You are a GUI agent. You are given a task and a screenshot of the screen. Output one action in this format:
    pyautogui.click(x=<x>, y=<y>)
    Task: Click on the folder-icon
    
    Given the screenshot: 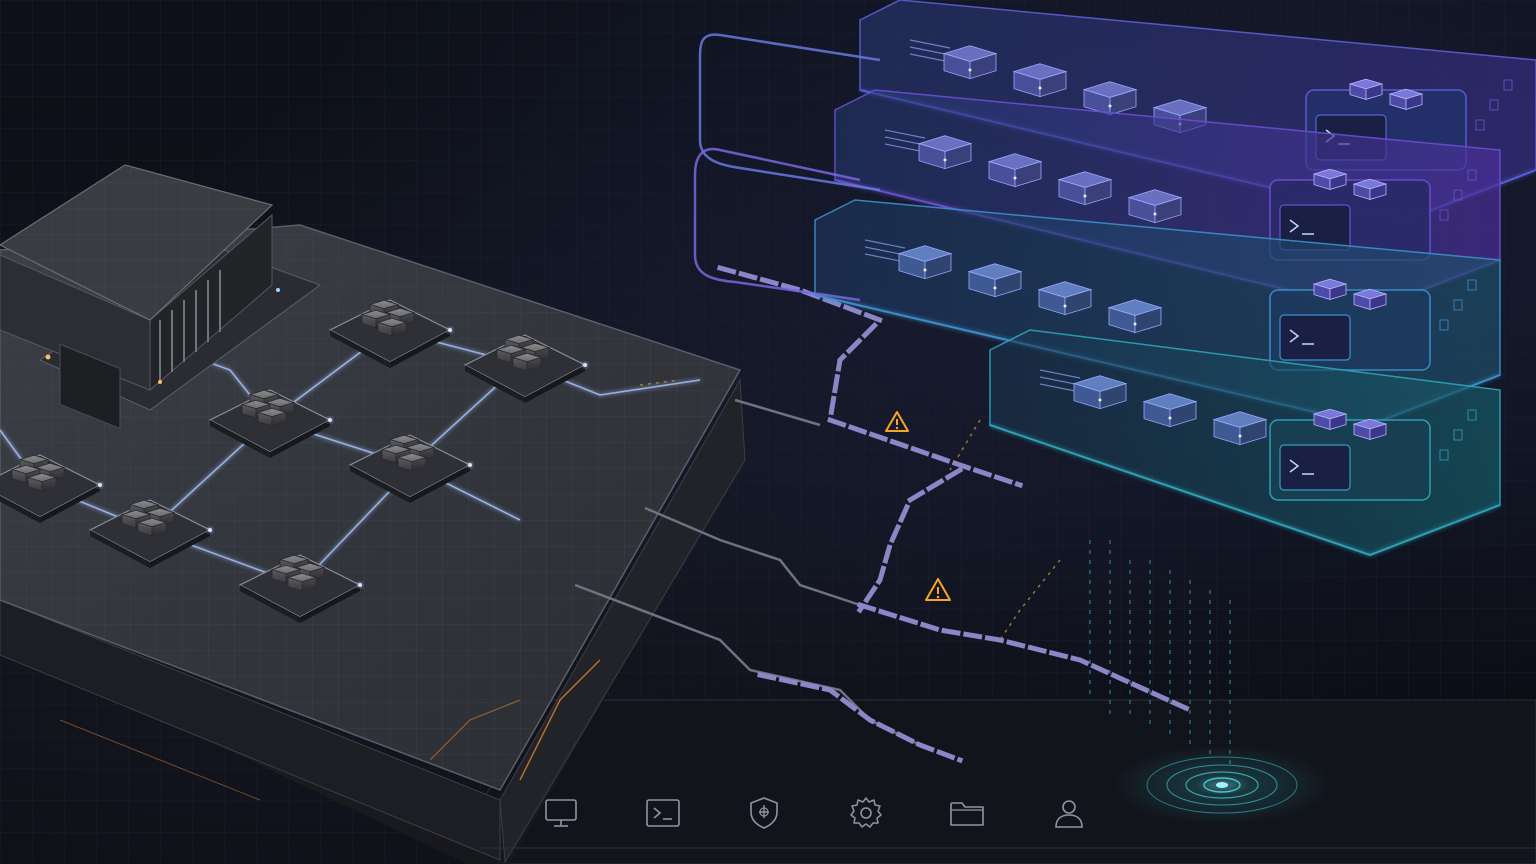 What is the action you would take?
    pyautogui.click(x=967, y=814)
    